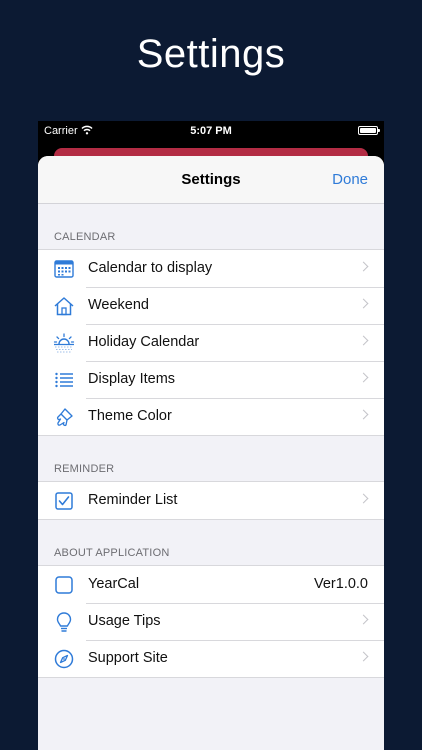  I want to click on row-reminder-list: Reminder List, so click(211, 500).